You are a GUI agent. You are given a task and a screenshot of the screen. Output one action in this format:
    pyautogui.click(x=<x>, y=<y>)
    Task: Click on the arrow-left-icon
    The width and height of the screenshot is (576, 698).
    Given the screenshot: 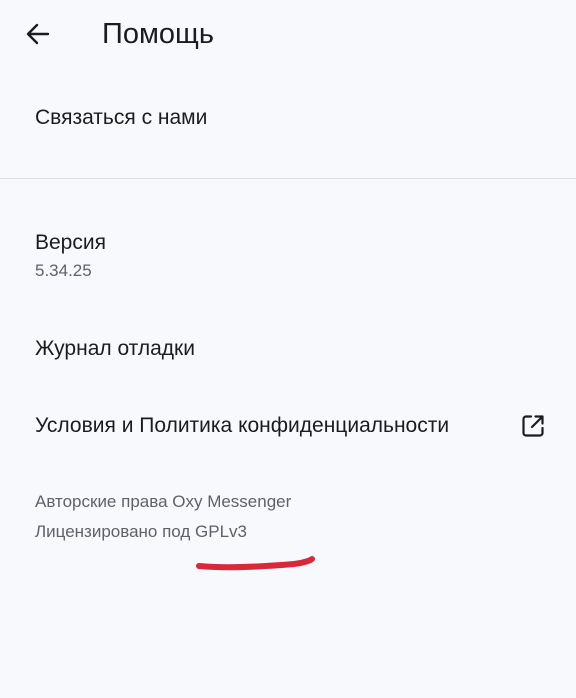 What is the action you would take?
    pyautogui.click(x=38, y=34)
    